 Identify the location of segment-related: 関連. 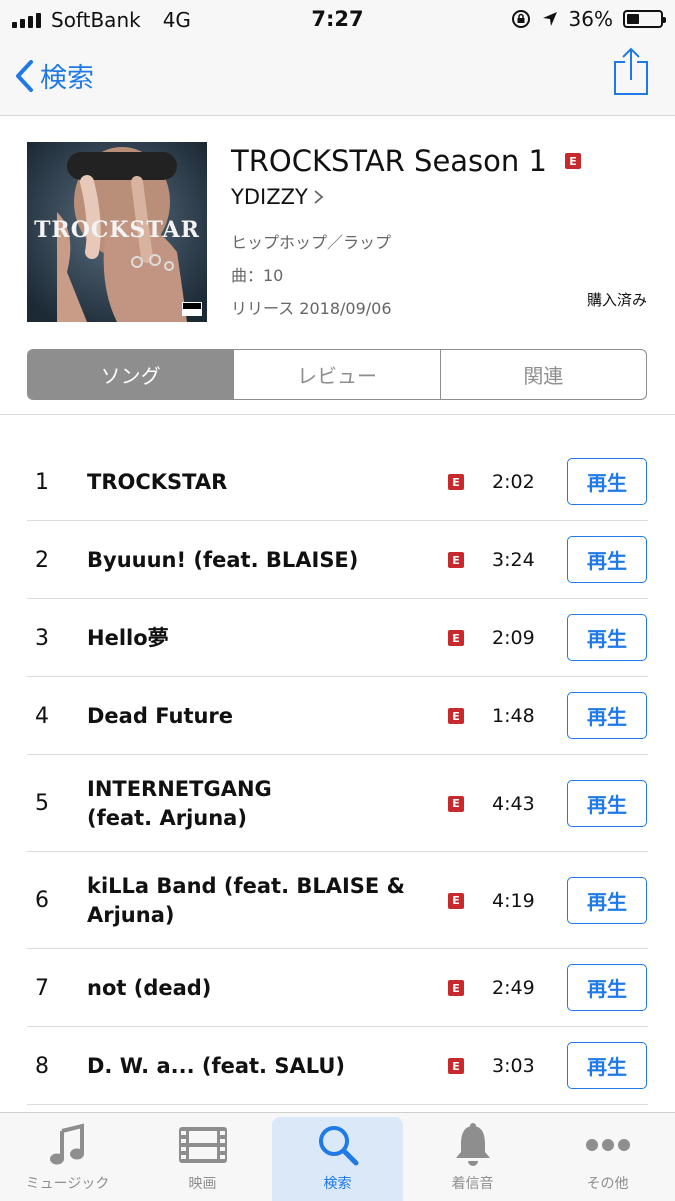
(542, 374).